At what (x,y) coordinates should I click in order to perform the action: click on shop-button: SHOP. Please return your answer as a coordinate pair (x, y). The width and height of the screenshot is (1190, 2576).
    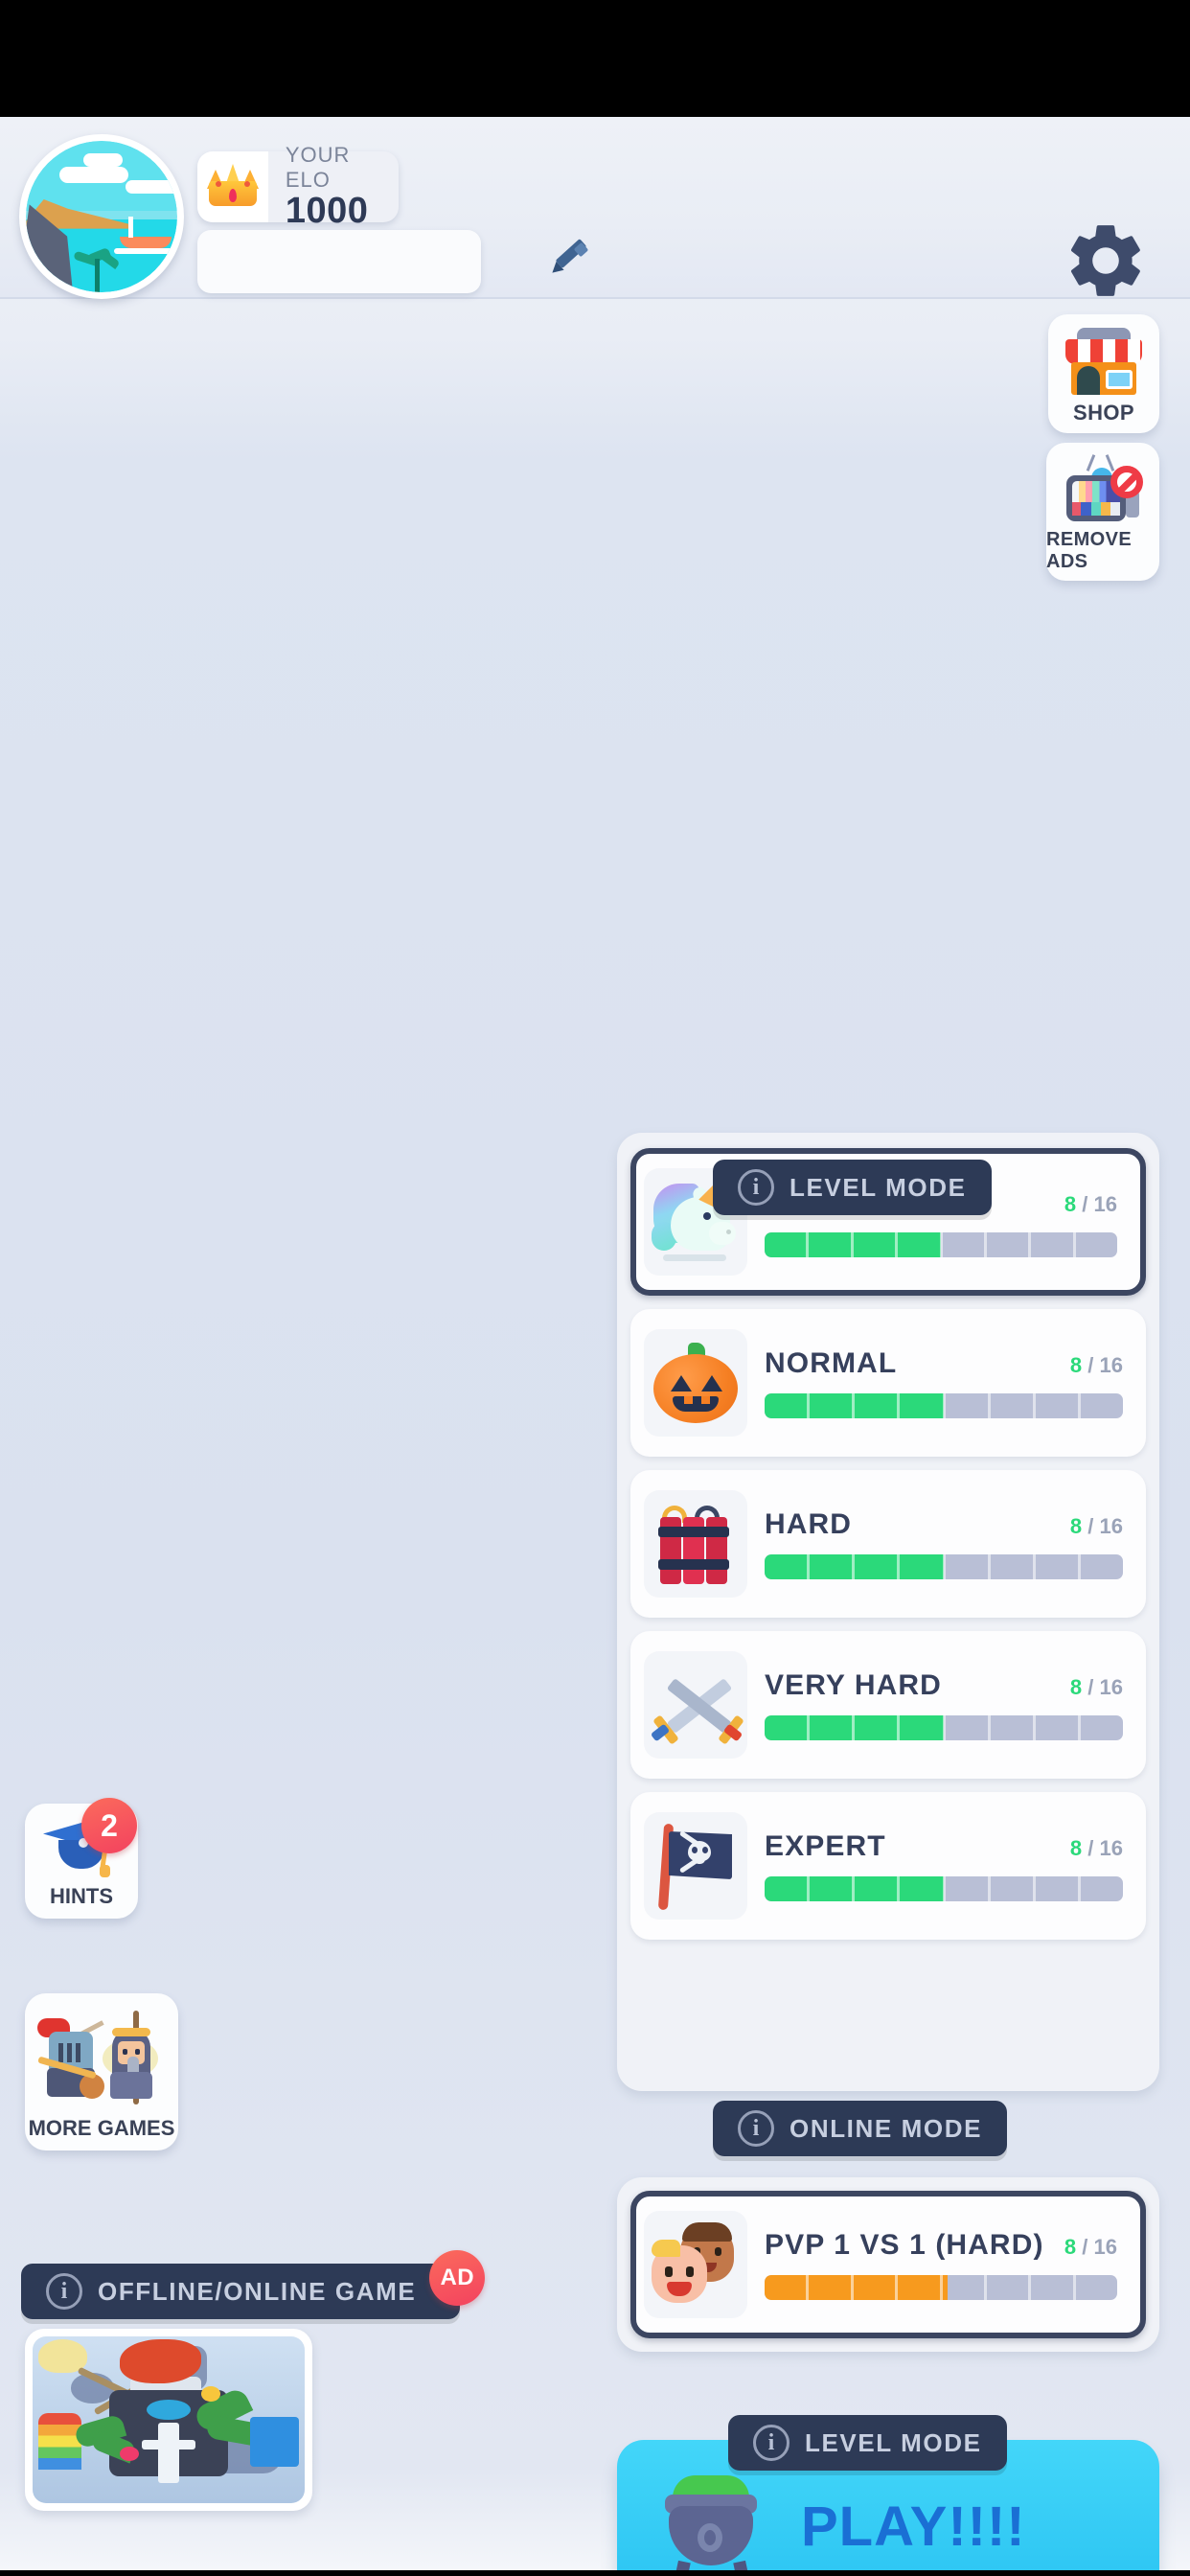
    Looking at the image, I should click on (1103, 374).